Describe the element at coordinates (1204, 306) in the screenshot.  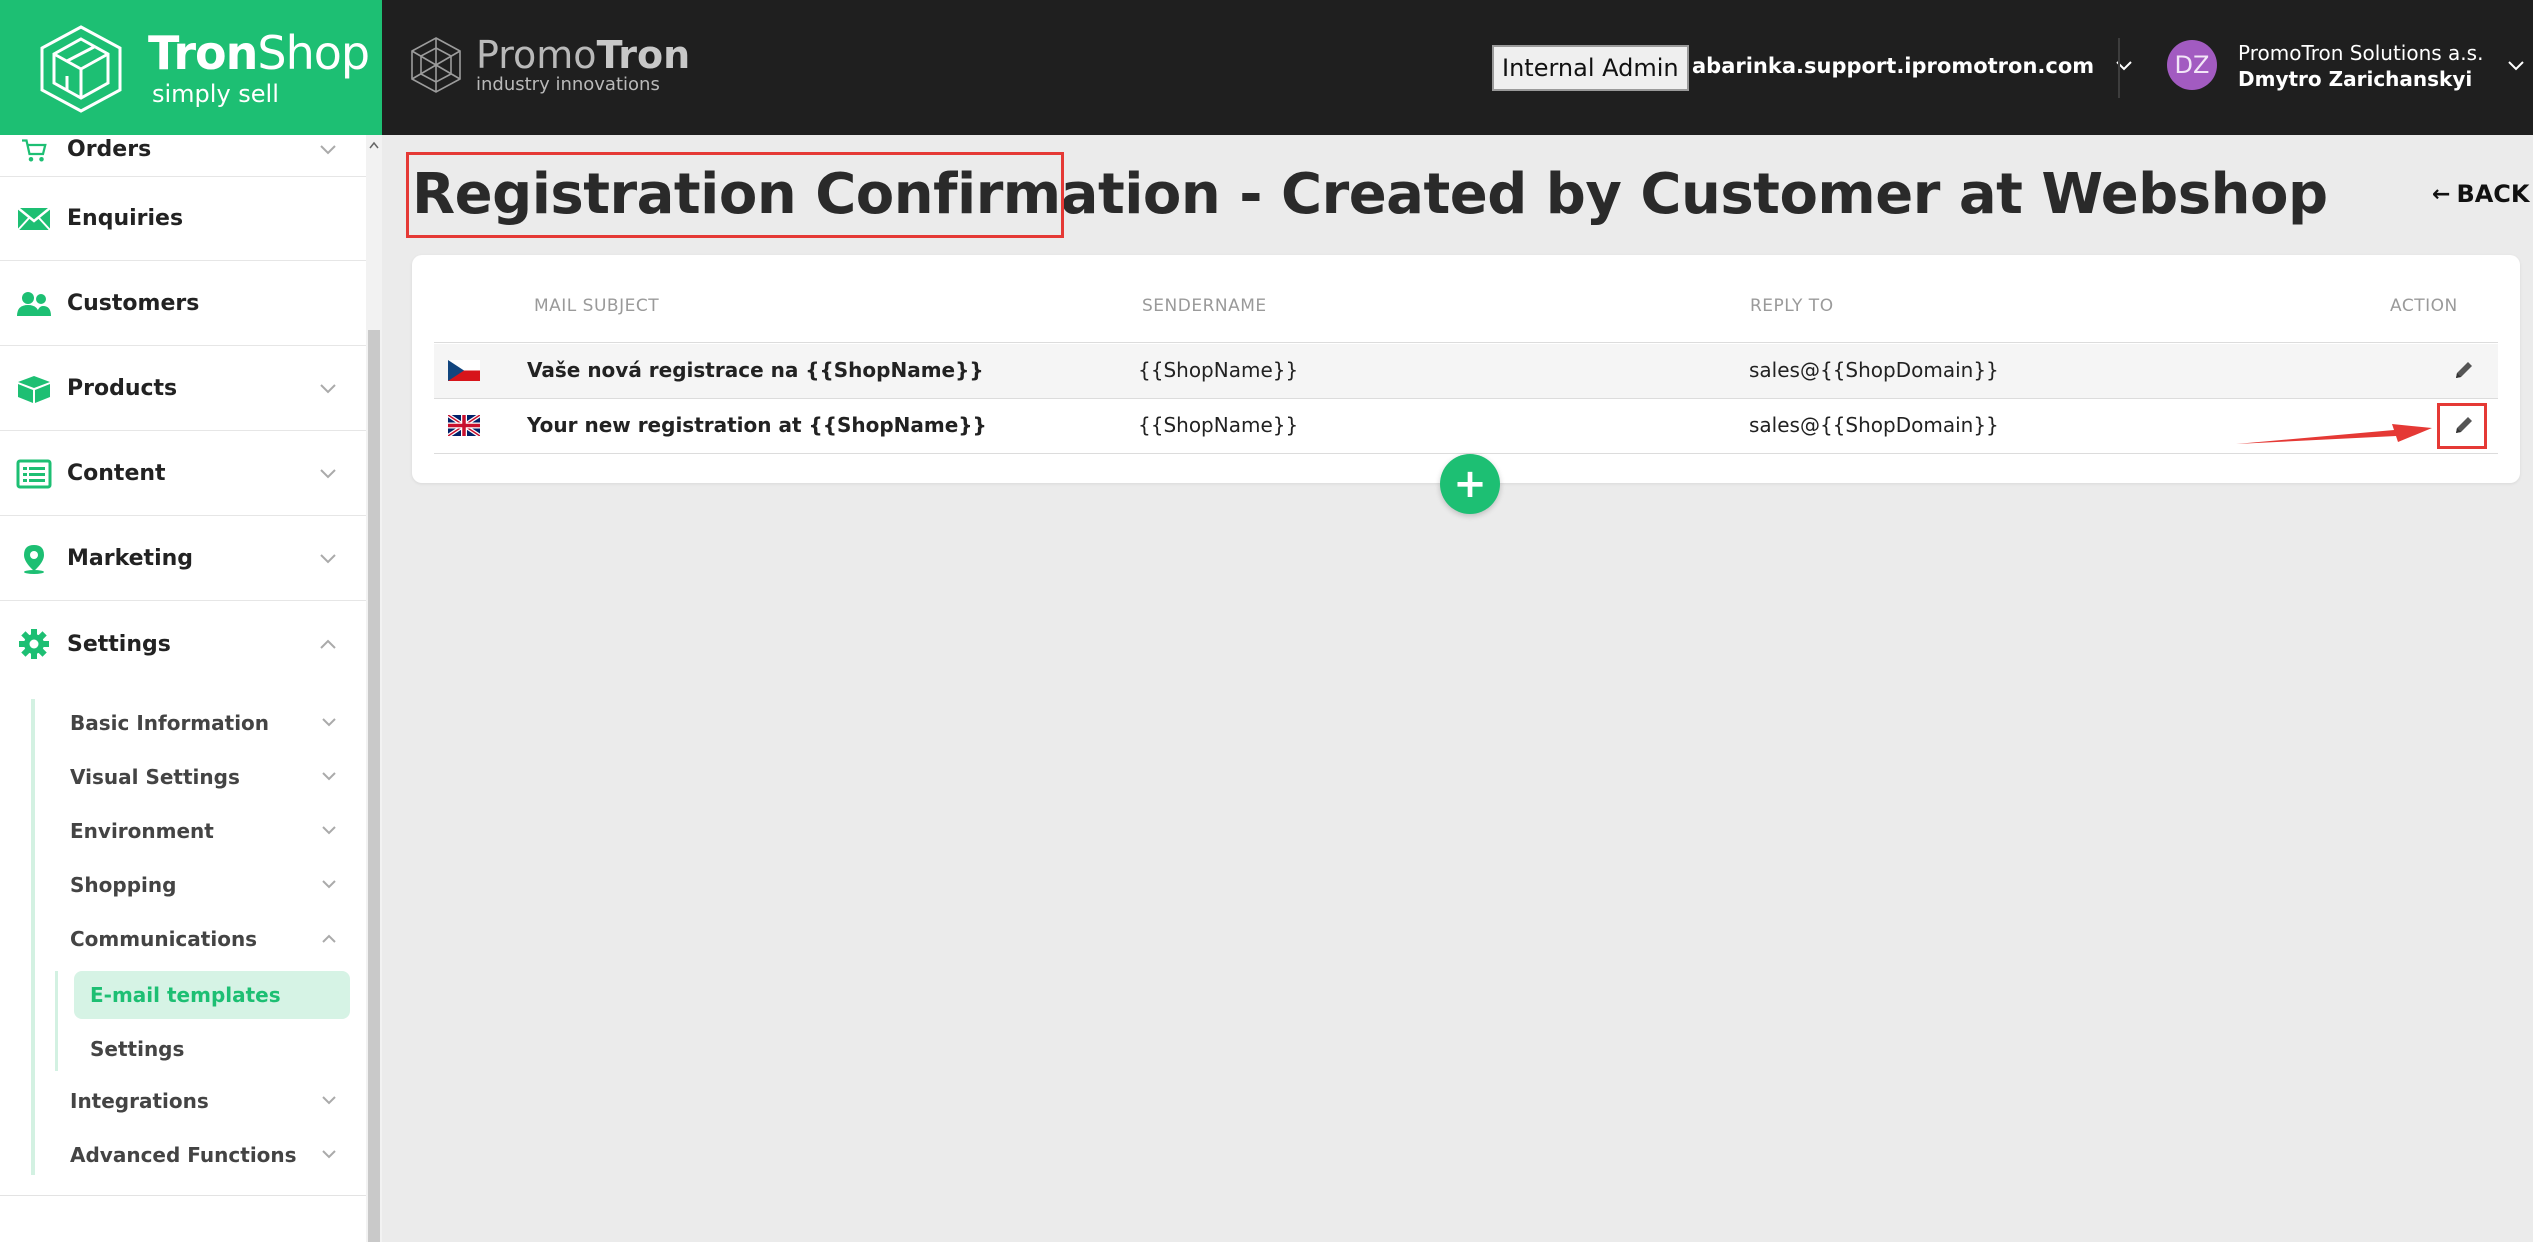
I see `column-header-sendername: SENDERNAME` at that location.